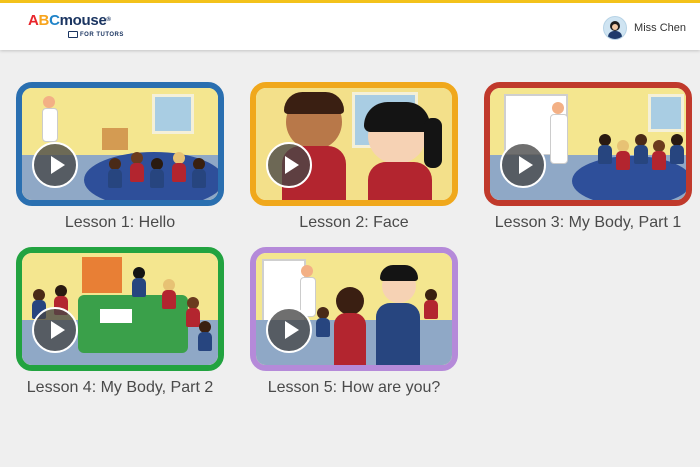  I want to click on logo-subtitle-text: FOR TUTORS, so click(102, 35).